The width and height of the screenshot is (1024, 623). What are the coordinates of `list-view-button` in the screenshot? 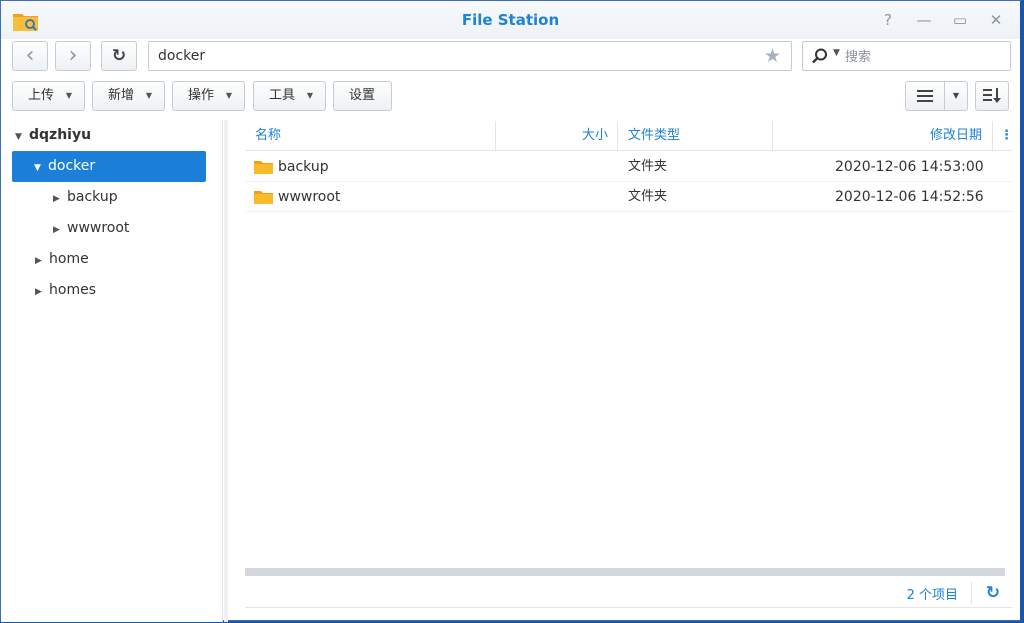 It's located at (925, 96).